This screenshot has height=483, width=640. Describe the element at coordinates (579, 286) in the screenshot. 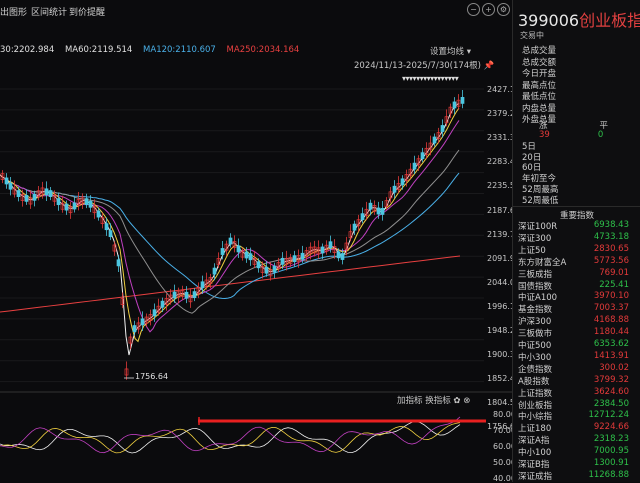

I see `index-row: 国债指数 225.41` at that location.